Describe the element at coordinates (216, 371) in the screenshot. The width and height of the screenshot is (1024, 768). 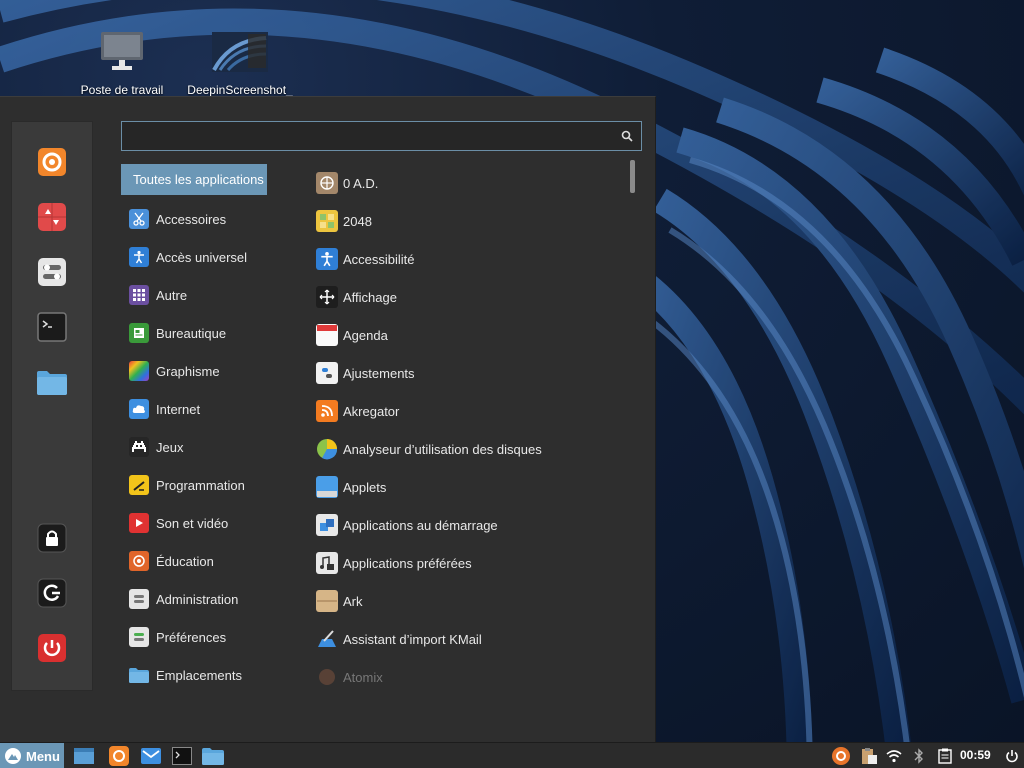
I see `category-graphisme: Graphisme` at that location.